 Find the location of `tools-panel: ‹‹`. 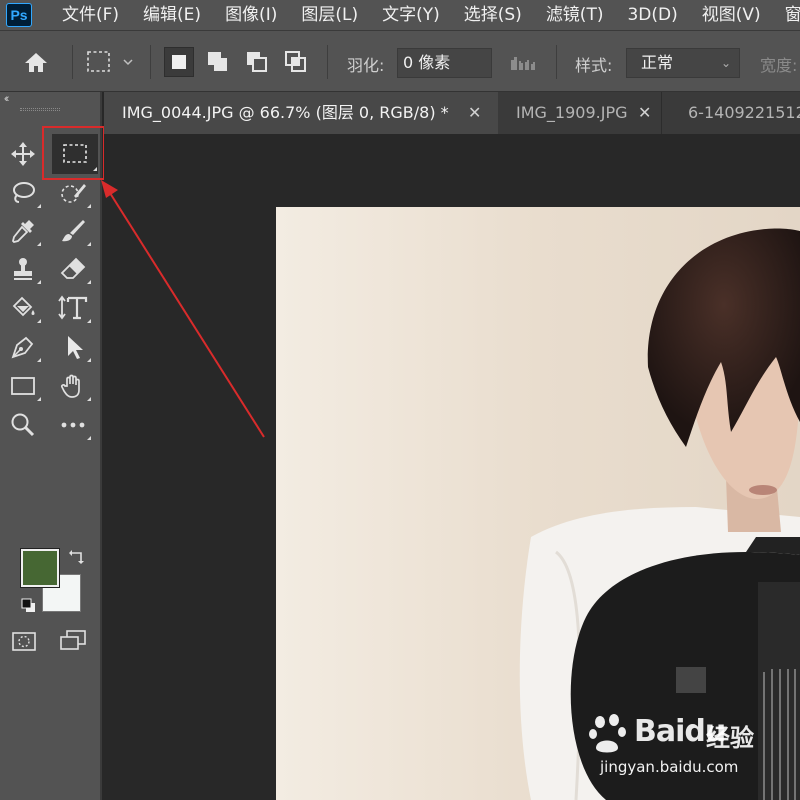

tools-panel: ‹‹ is located at coordinates (51, 446).